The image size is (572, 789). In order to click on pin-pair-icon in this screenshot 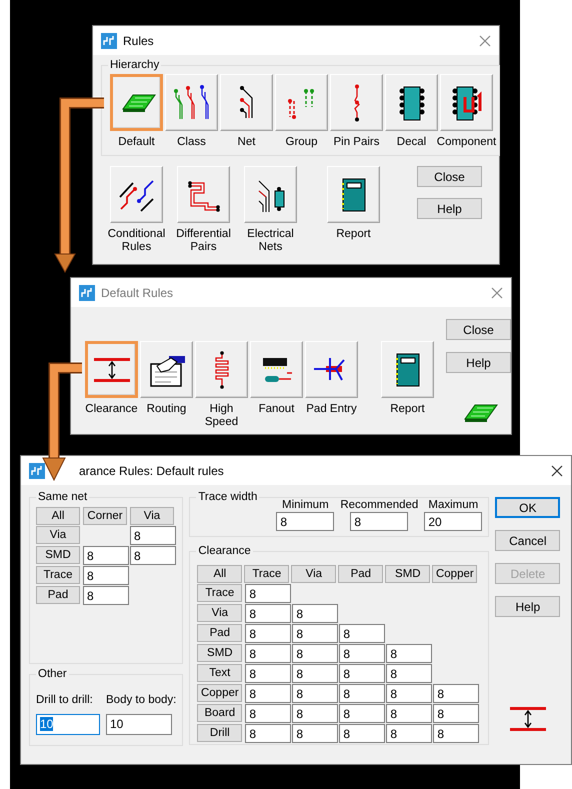, I will do `click(356, 103)`.